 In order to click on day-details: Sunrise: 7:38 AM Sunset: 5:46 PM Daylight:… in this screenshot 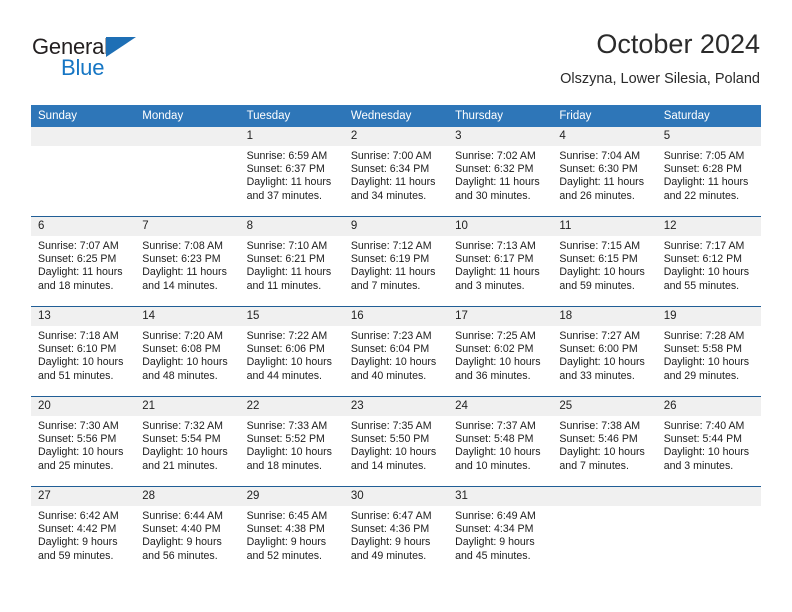, I will do `click(604, 444)`.